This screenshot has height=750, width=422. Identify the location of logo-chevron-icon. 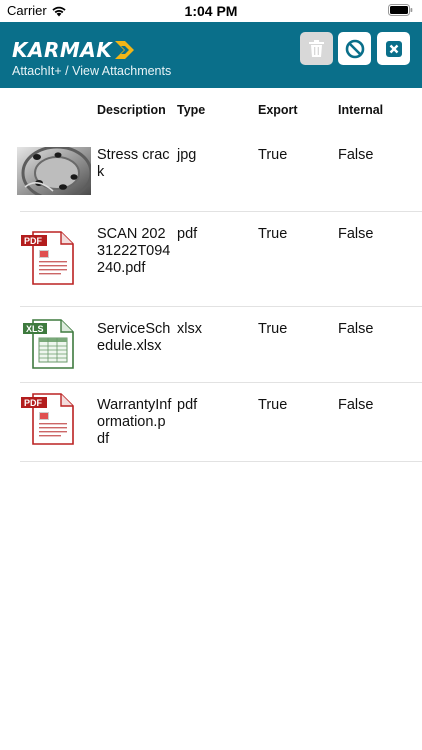
(125, 50).